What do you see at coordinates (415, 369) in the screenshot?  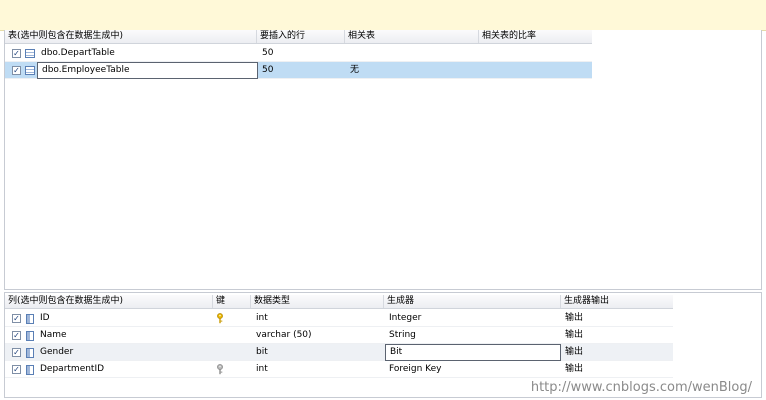 I see `generator: Foreign Key` at bounding box center [415, 369].